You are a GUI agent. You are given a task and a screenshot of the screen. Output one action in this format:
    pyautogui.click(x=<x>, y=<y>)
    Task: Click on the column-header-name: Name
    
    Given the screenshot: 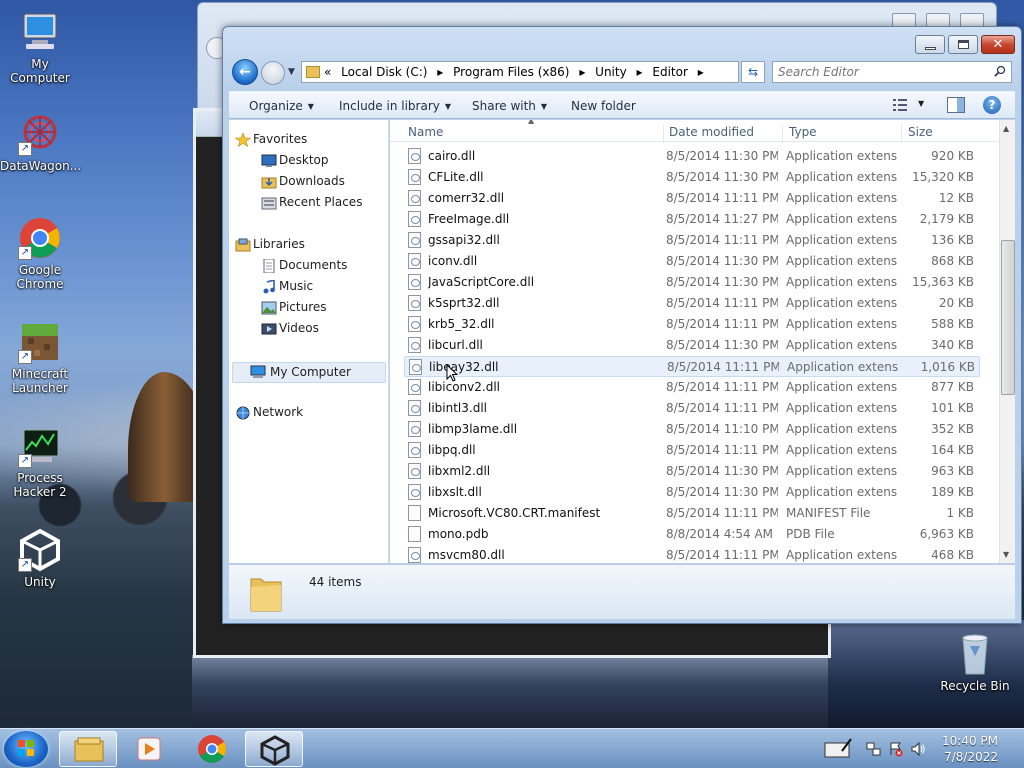 What is the action you would take?
    pyautogui.click(x=536, y=134)
    